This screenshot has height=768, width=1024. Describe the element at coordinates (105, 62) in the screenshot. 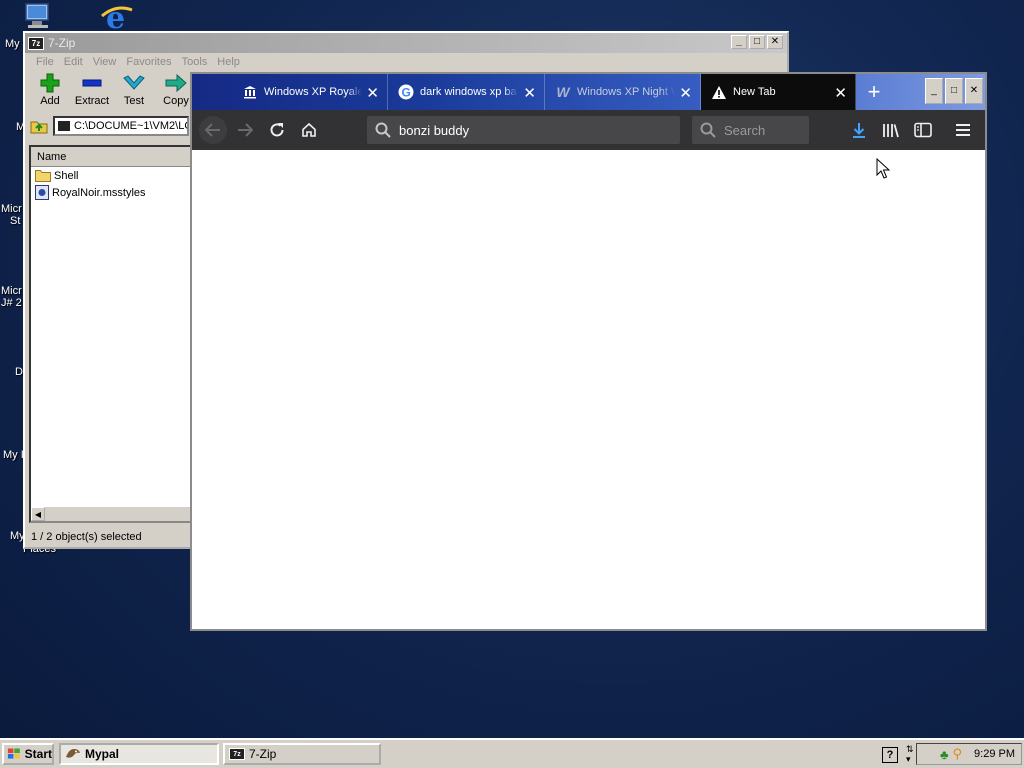

I see `menu-view: View` at that location.